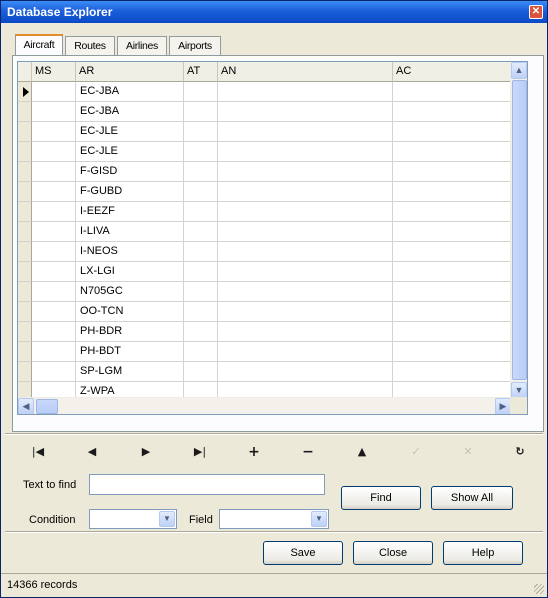 This screenshot has height=598, width=548. I want to click on close-window-icon: ✕, so click(536, 12).